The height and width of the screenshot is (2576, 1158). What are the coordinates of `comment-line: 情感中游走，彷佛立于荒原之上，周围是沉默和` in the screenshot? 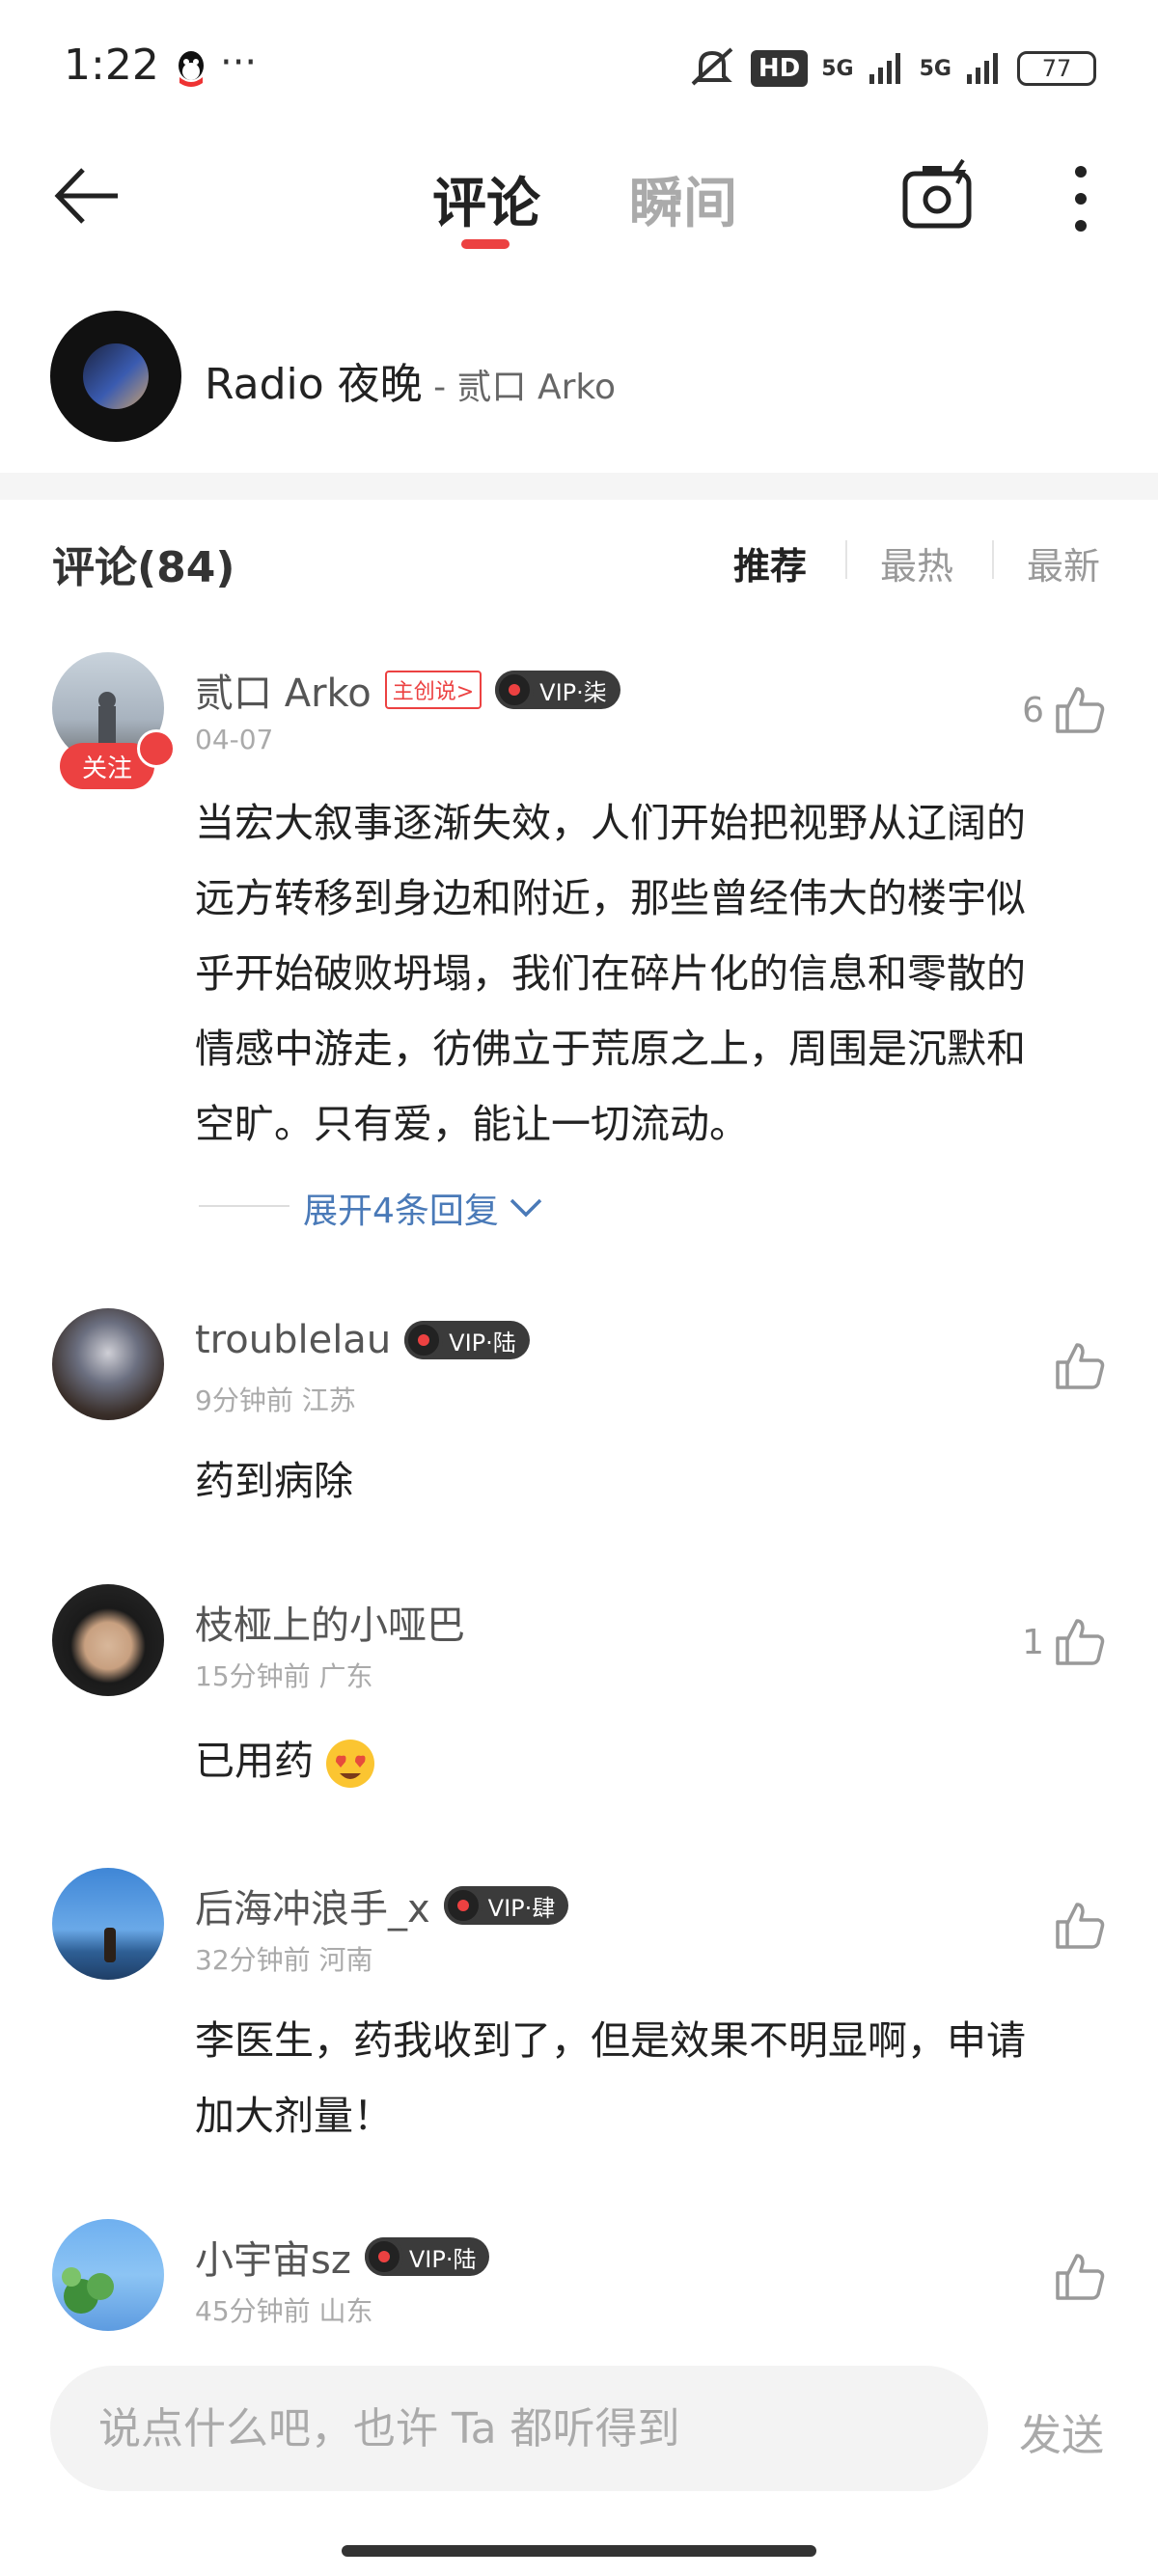 It's located at (610, 1049).